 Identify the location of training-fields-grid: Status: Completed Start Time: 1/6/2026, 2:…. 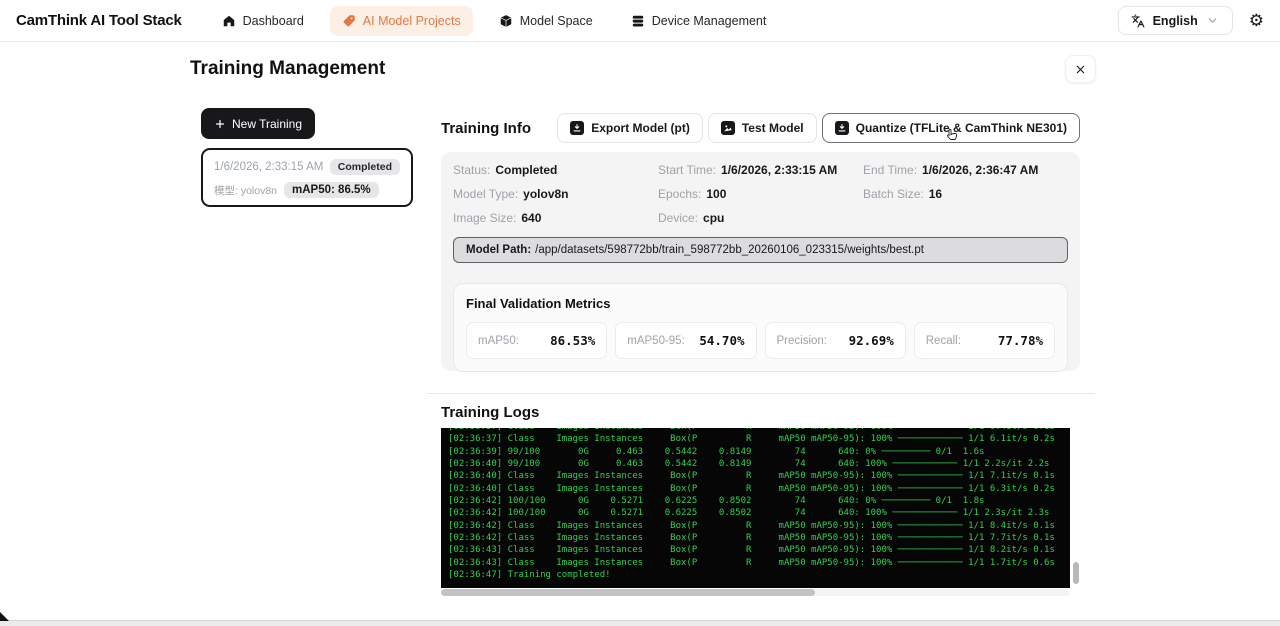
(760, 194).